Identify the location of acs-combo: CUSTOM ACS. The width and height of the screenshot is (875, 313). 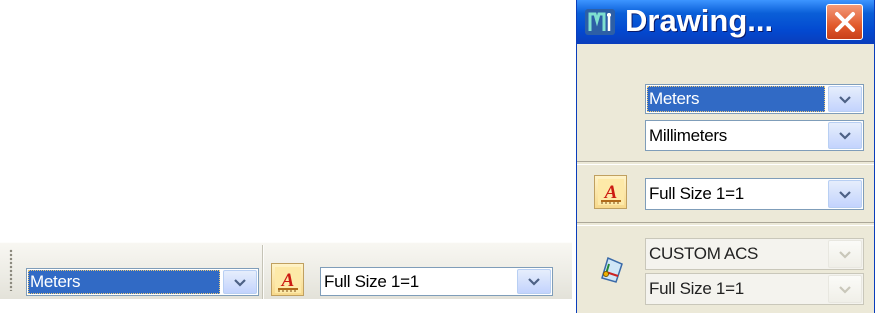
(754, 254).